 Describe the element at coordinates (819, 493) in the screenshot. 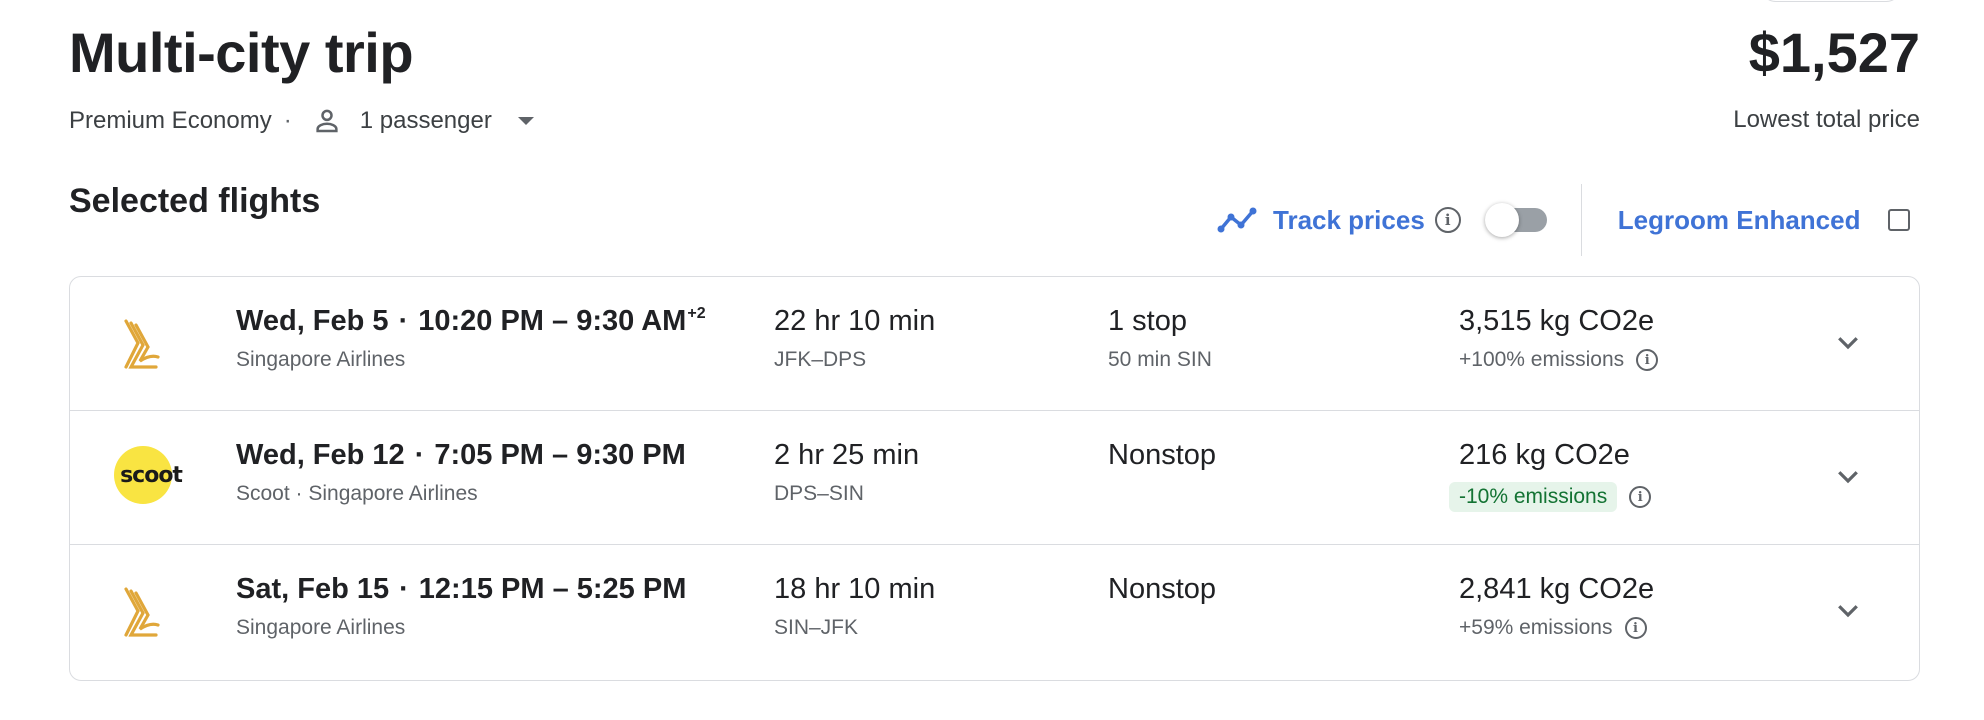

I see `flight-route: DPS–SIN` at that location.